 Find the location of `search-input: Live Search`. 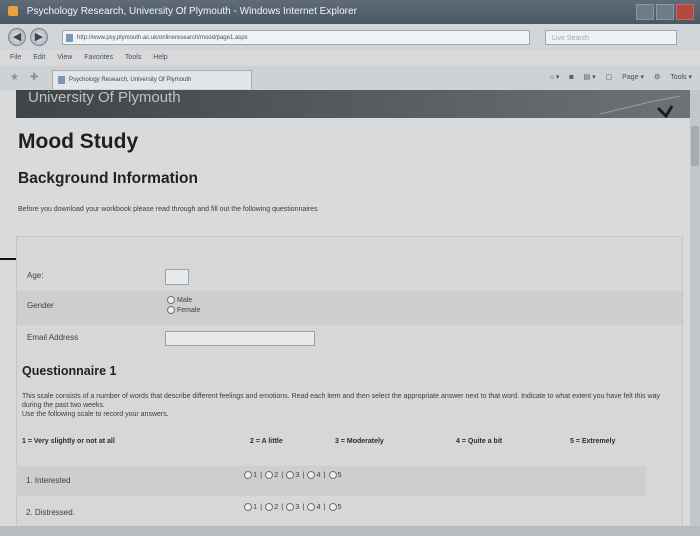

search-input: Live Search is located at coordinates (611, 37).